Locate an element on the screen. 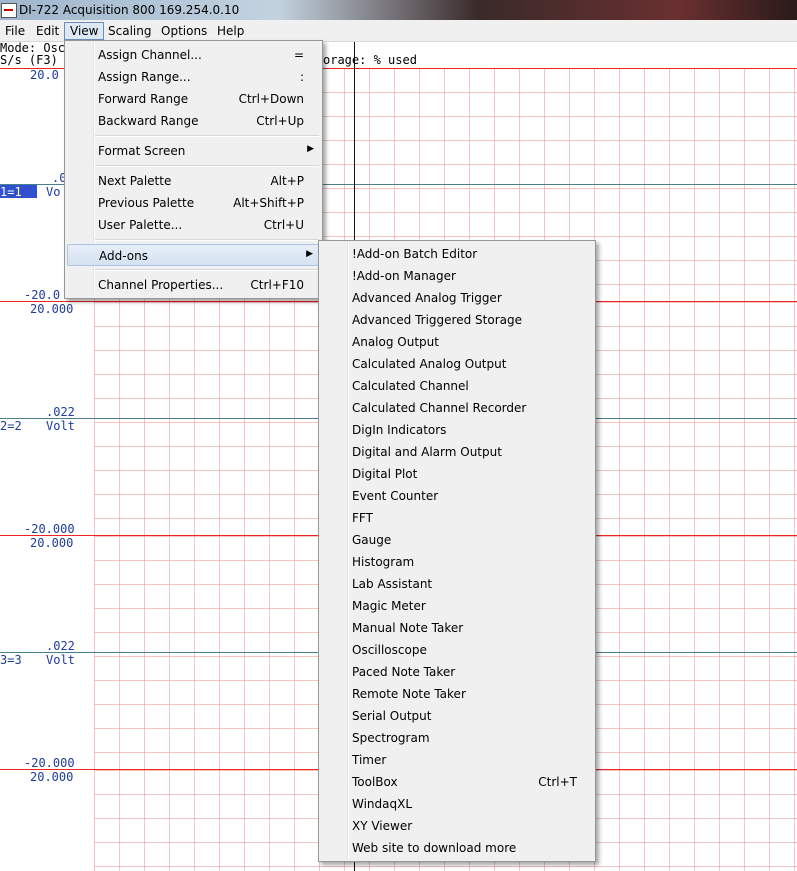 Image resolution: width=797 pixels, height=871 pixels. menu-item-backward-range: Backward Range Ctrl+Up is located at coordinates (193, 121).